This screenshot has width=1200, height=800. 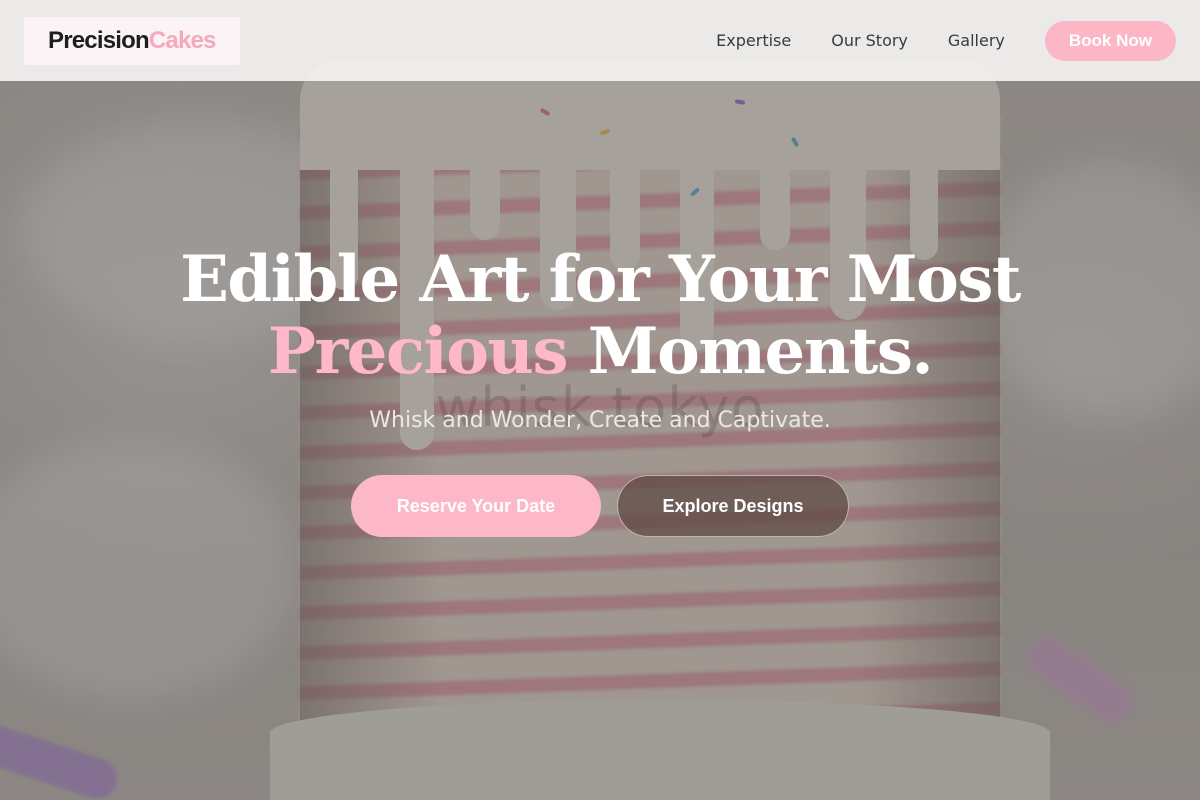 What do you see at coordinates (99, 40) in the screenshot?
I see `logo-text-primary: Precision` at bounding box center [99, 40].